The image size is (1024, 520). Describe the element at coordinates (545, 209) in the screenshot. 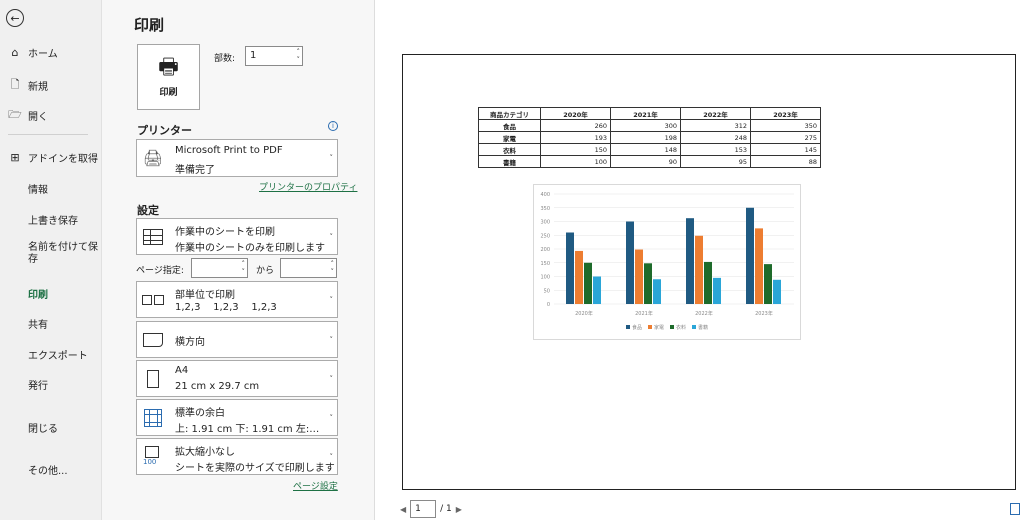

I see `y-tick-label: 350` at that location.